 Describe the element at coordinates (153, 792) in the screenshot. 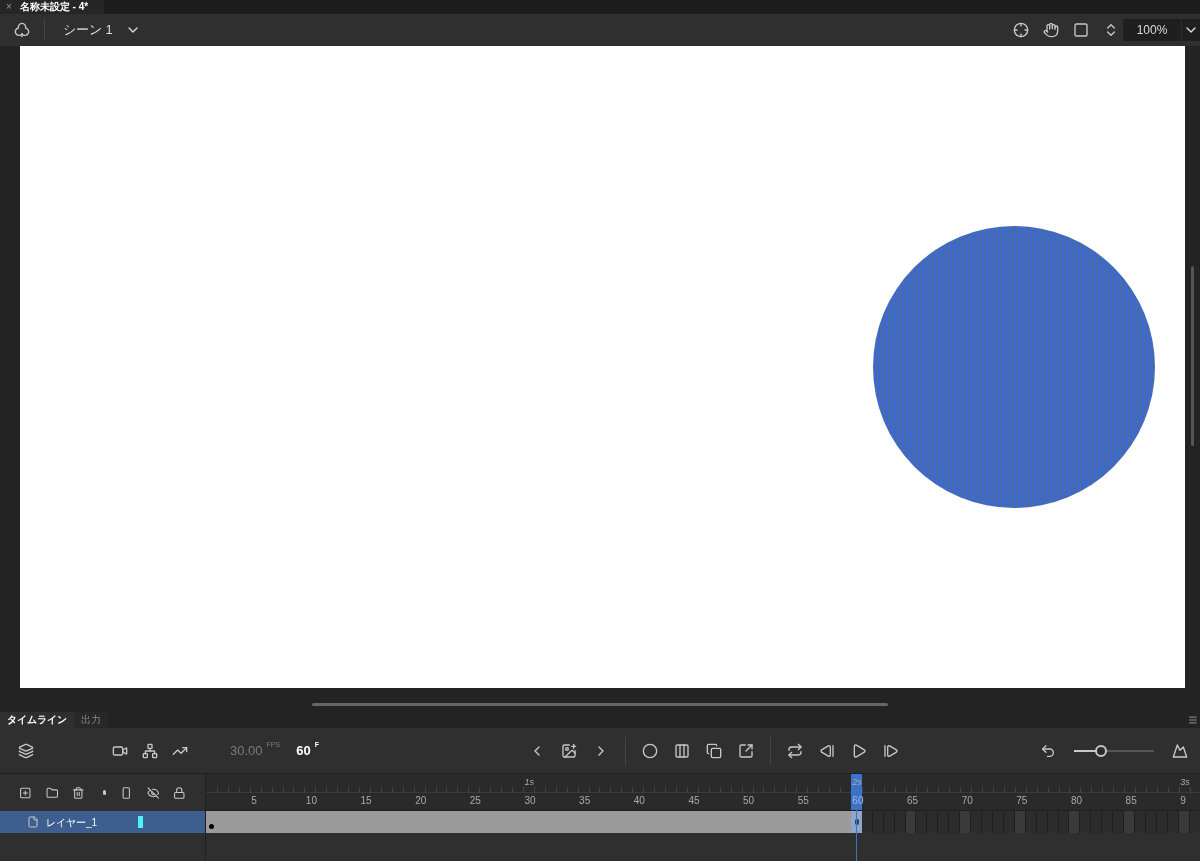

I see `eye-off-icon` at that location.